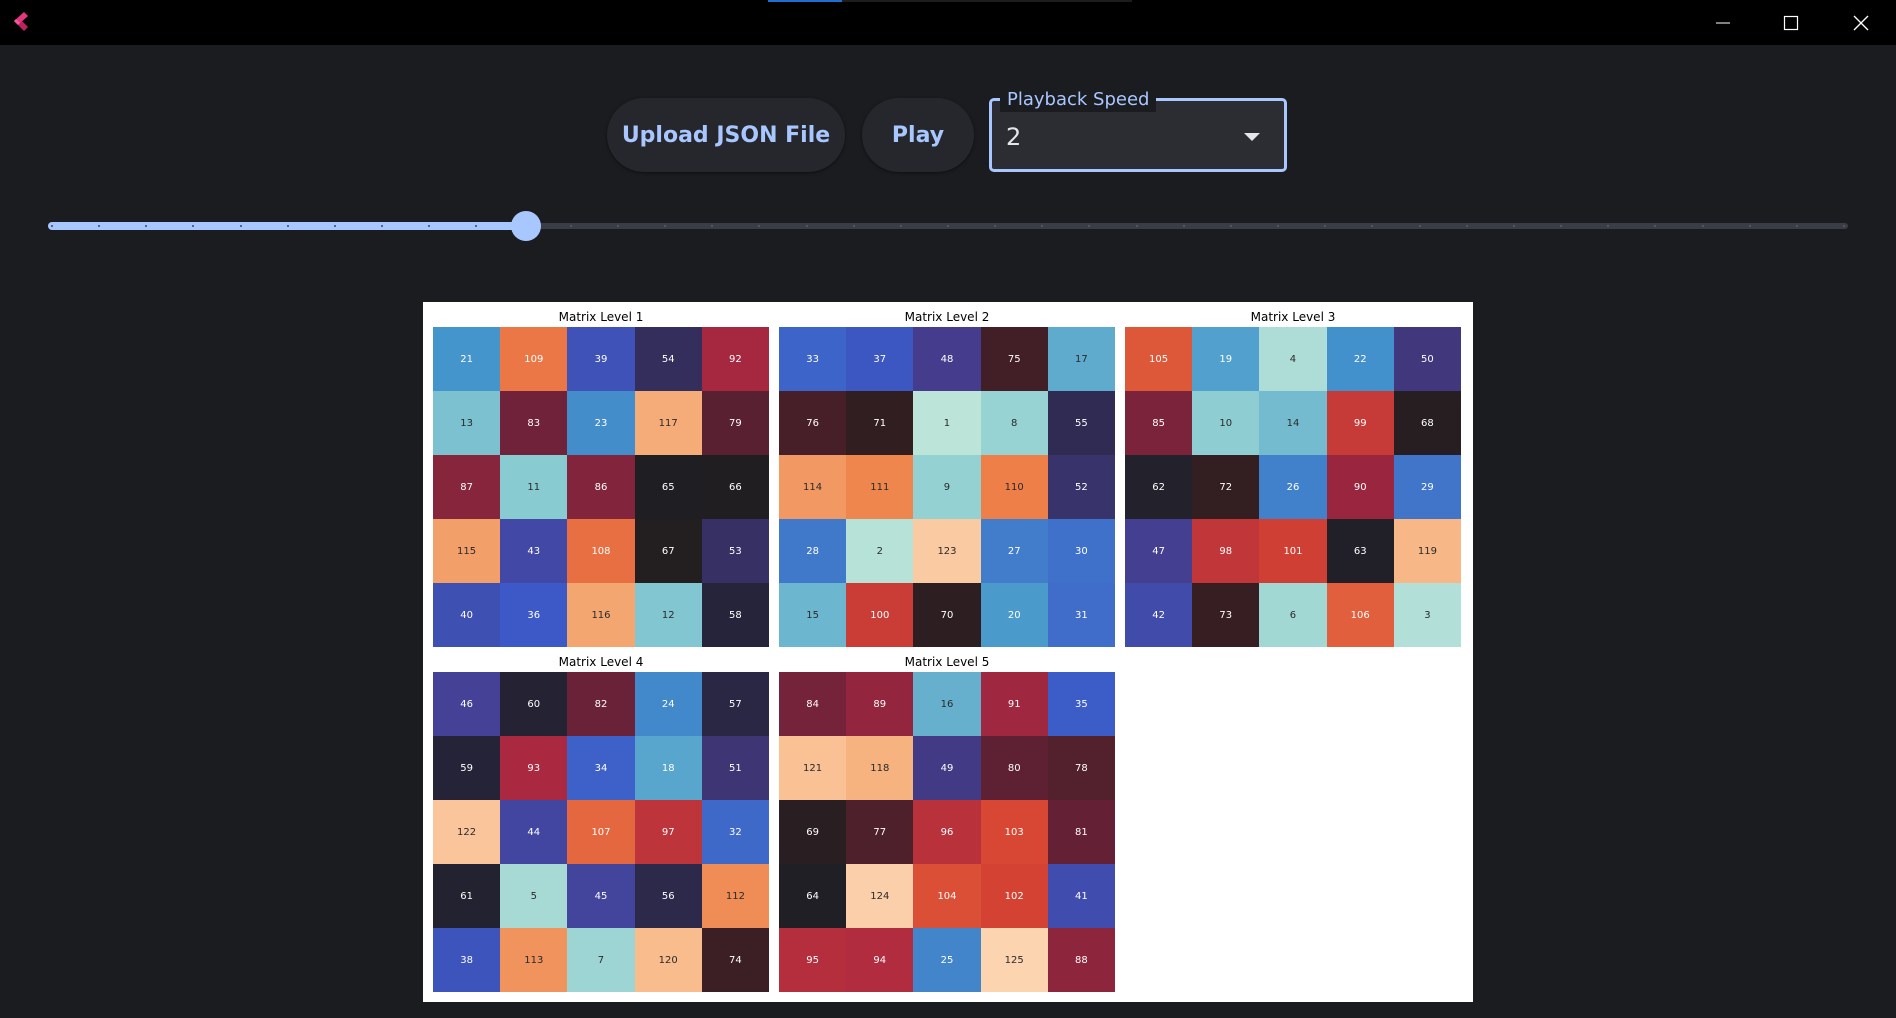 This screenshot has height=1018, width=1896. What do you see at coordinates (947, 704) in the screenshot?
I see `matrix-cell: 16` at bounding box center [947, 704].